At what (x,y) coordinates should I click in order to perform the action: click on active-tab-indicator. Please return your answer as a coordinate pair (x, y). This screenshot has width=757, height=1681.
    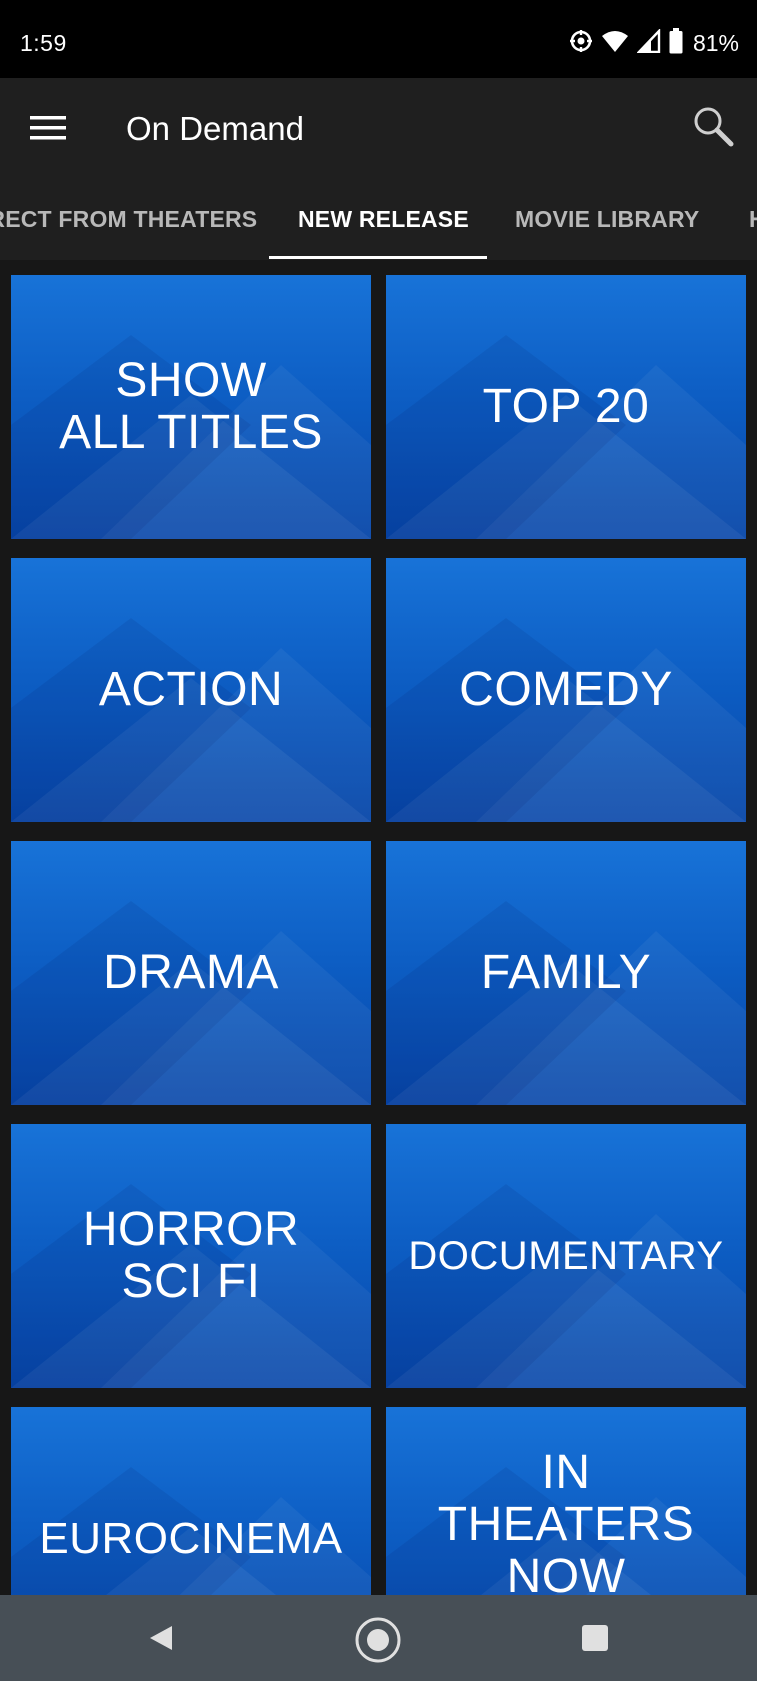
    Looking at the image, I should click on (378, 257).